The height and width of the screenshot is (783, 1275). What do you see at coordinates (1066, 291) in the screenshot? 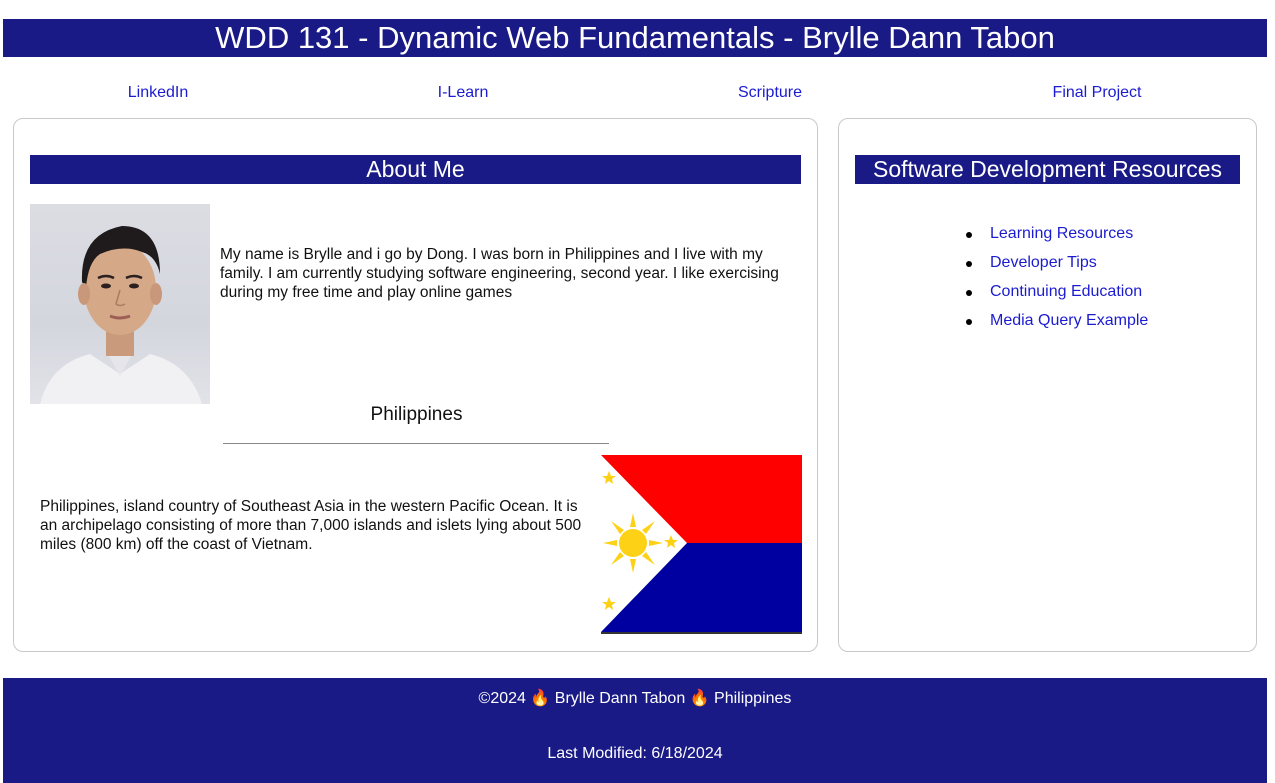
I see `link-continuing-education: Continuing Education` at bounding box center [1066, 291].